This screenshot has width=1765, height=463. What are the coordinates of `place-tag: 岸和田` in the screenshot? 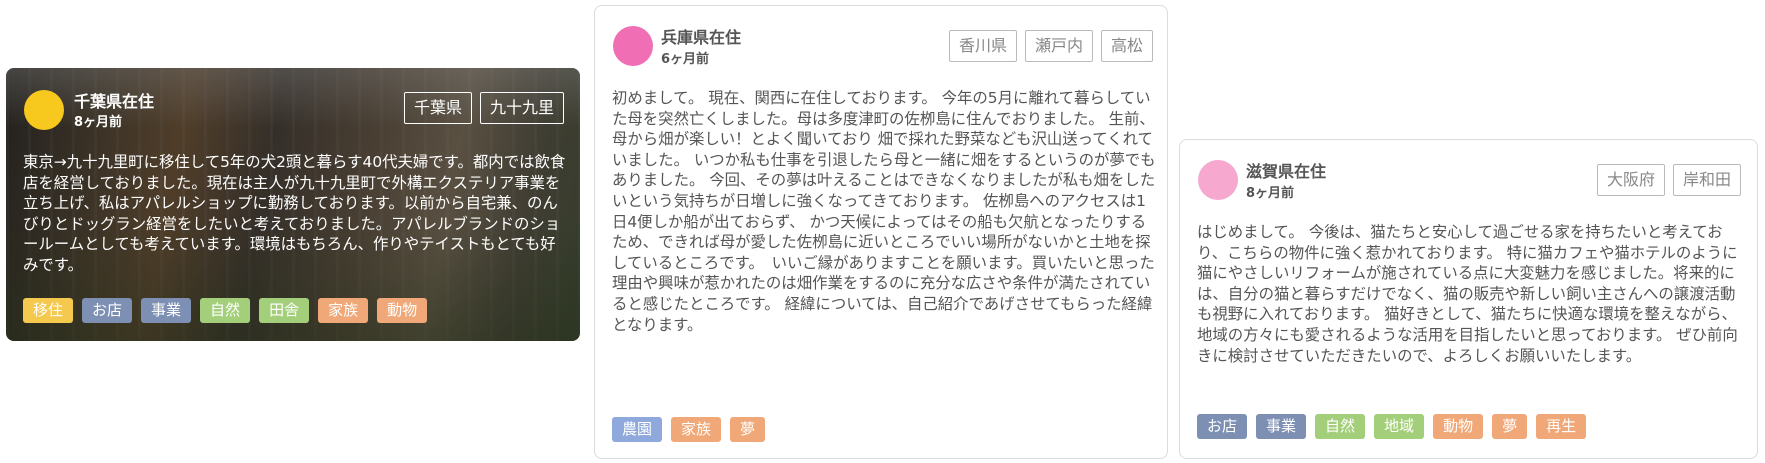 It's located at (1706, 180).